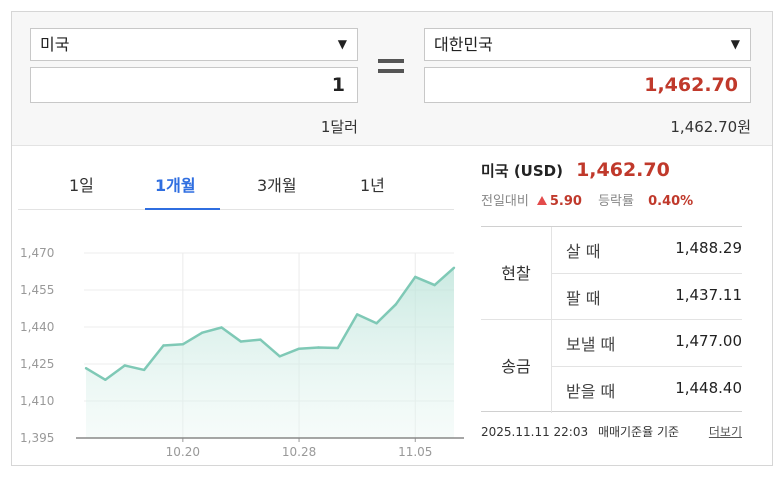 The image size is (784, 477). I want to click on y-tick-label: 1,395, so click(37, 438).